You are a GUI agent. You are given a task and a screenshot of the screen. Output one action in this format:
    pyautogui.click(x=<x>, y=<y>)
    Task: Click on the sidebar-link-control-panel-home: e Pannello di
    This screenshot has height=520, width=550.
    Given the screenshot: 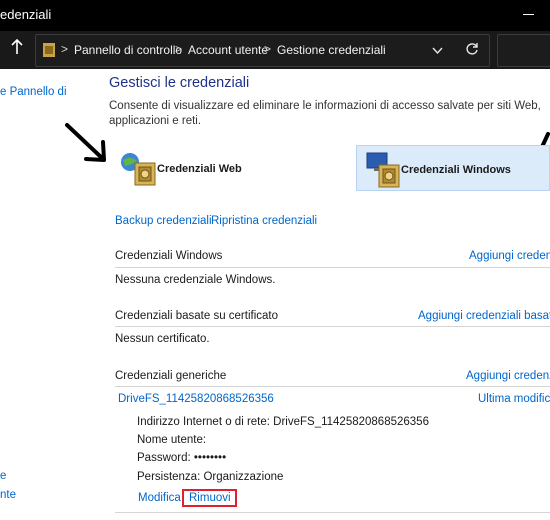 What is the action you would take?
    pyautogui.click(x=33, y=92)
    